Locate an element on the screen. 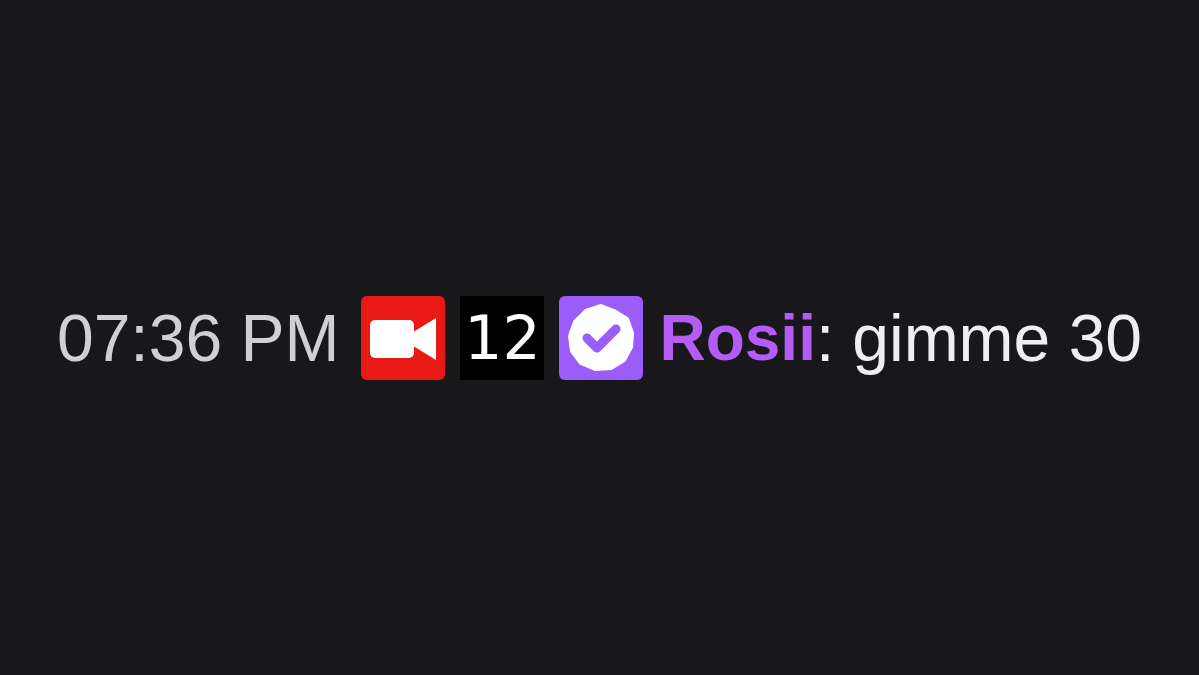 The width and height of the screenshot is (1199, 675). timestamp: 07:36 PM is located at coordinates (198, 337).